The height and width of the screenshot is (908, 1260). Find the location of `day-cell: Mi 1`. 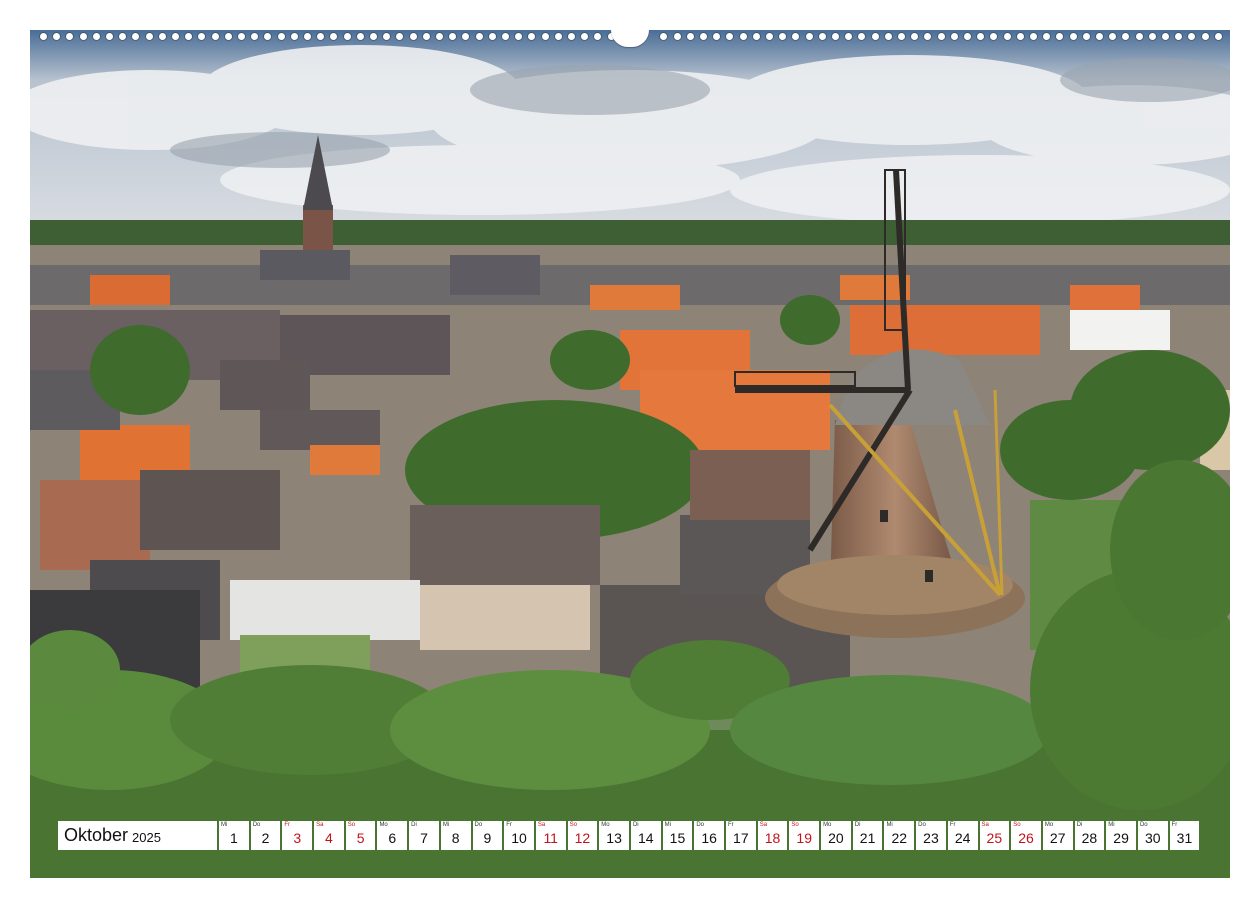

day-cell: Mi 1 is located at coordinates (234, 835).